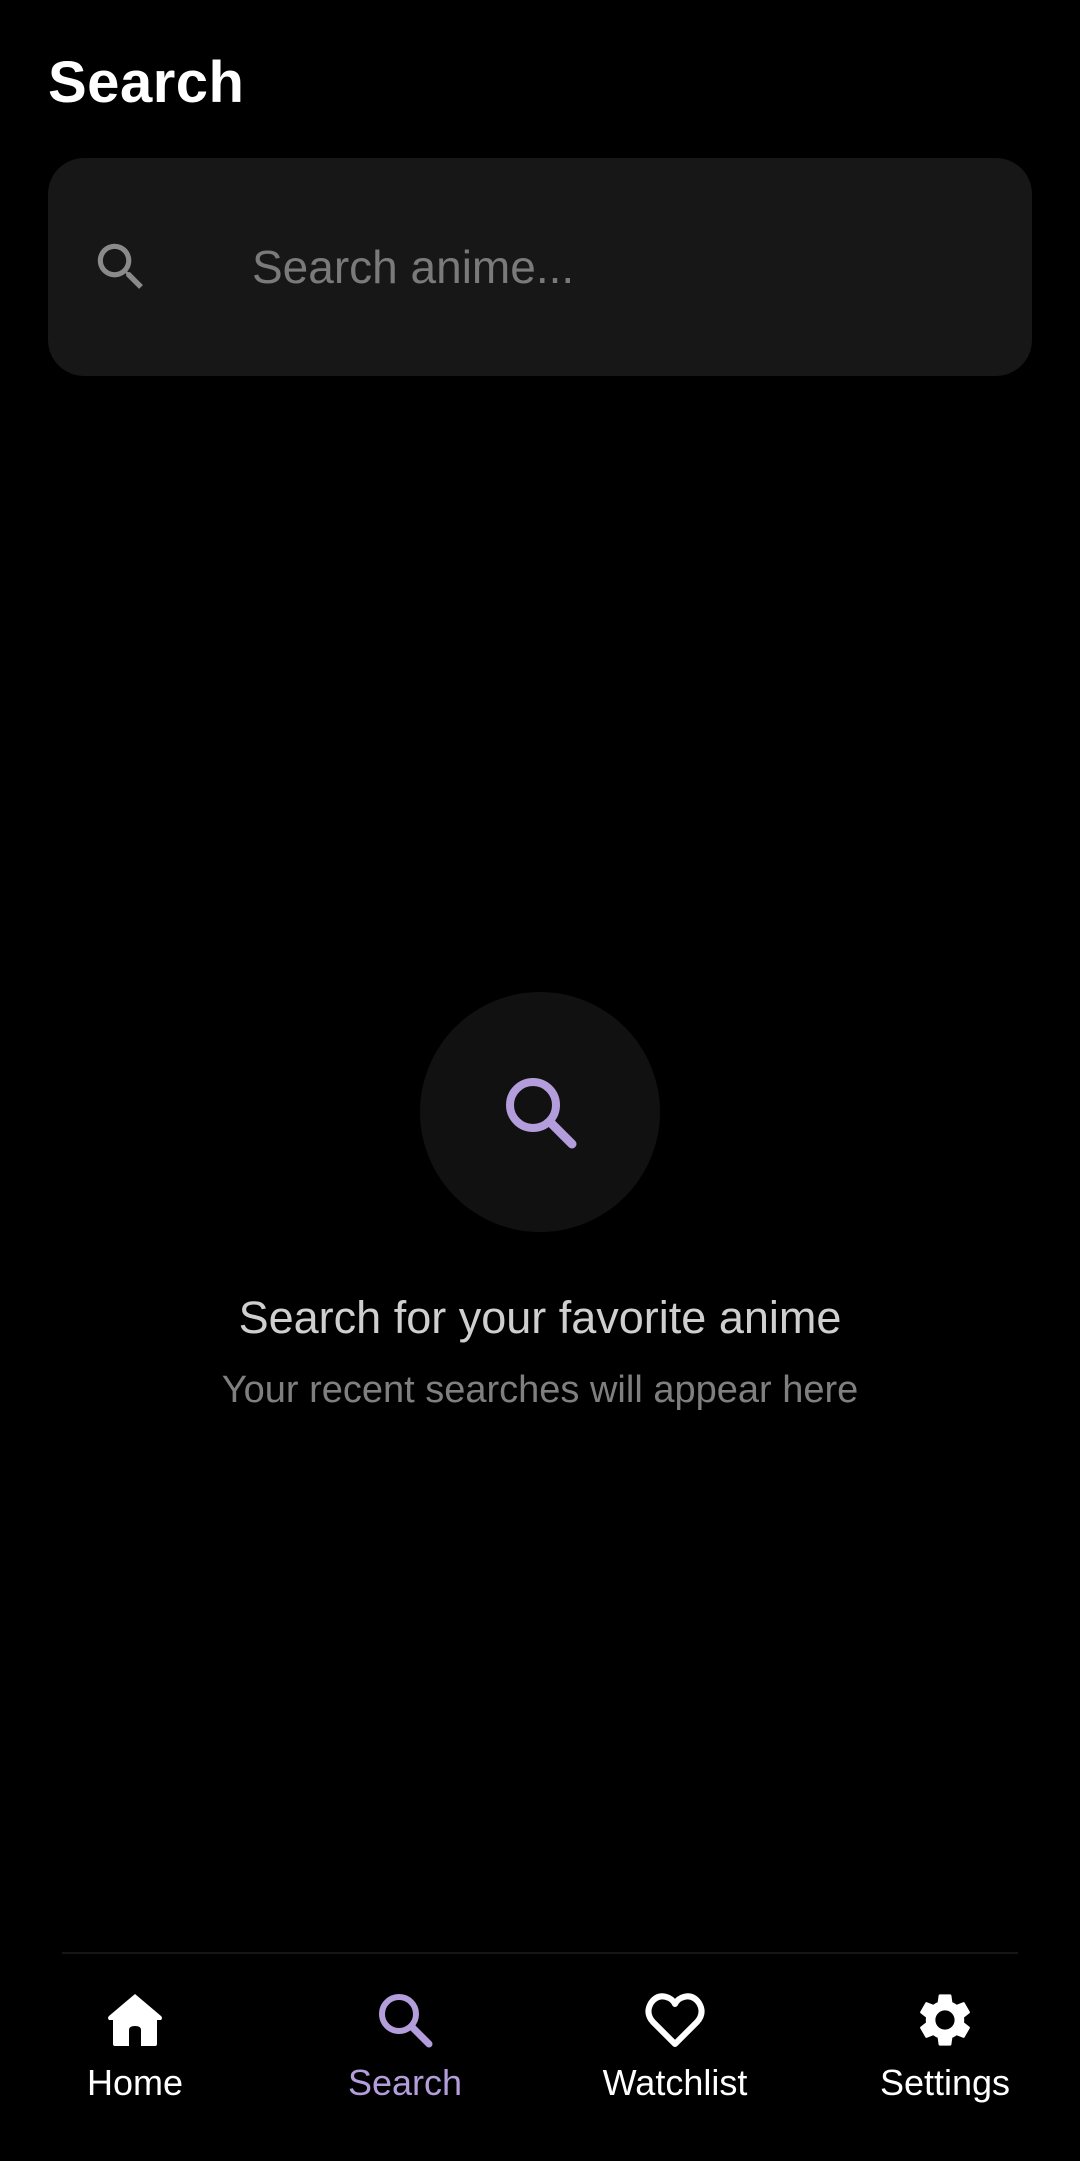 The width and height of the screenshot is (1080, 2161). Describe the element at coordinates (540, 1953) in the screenshot. I see `nav-divider` at that location.